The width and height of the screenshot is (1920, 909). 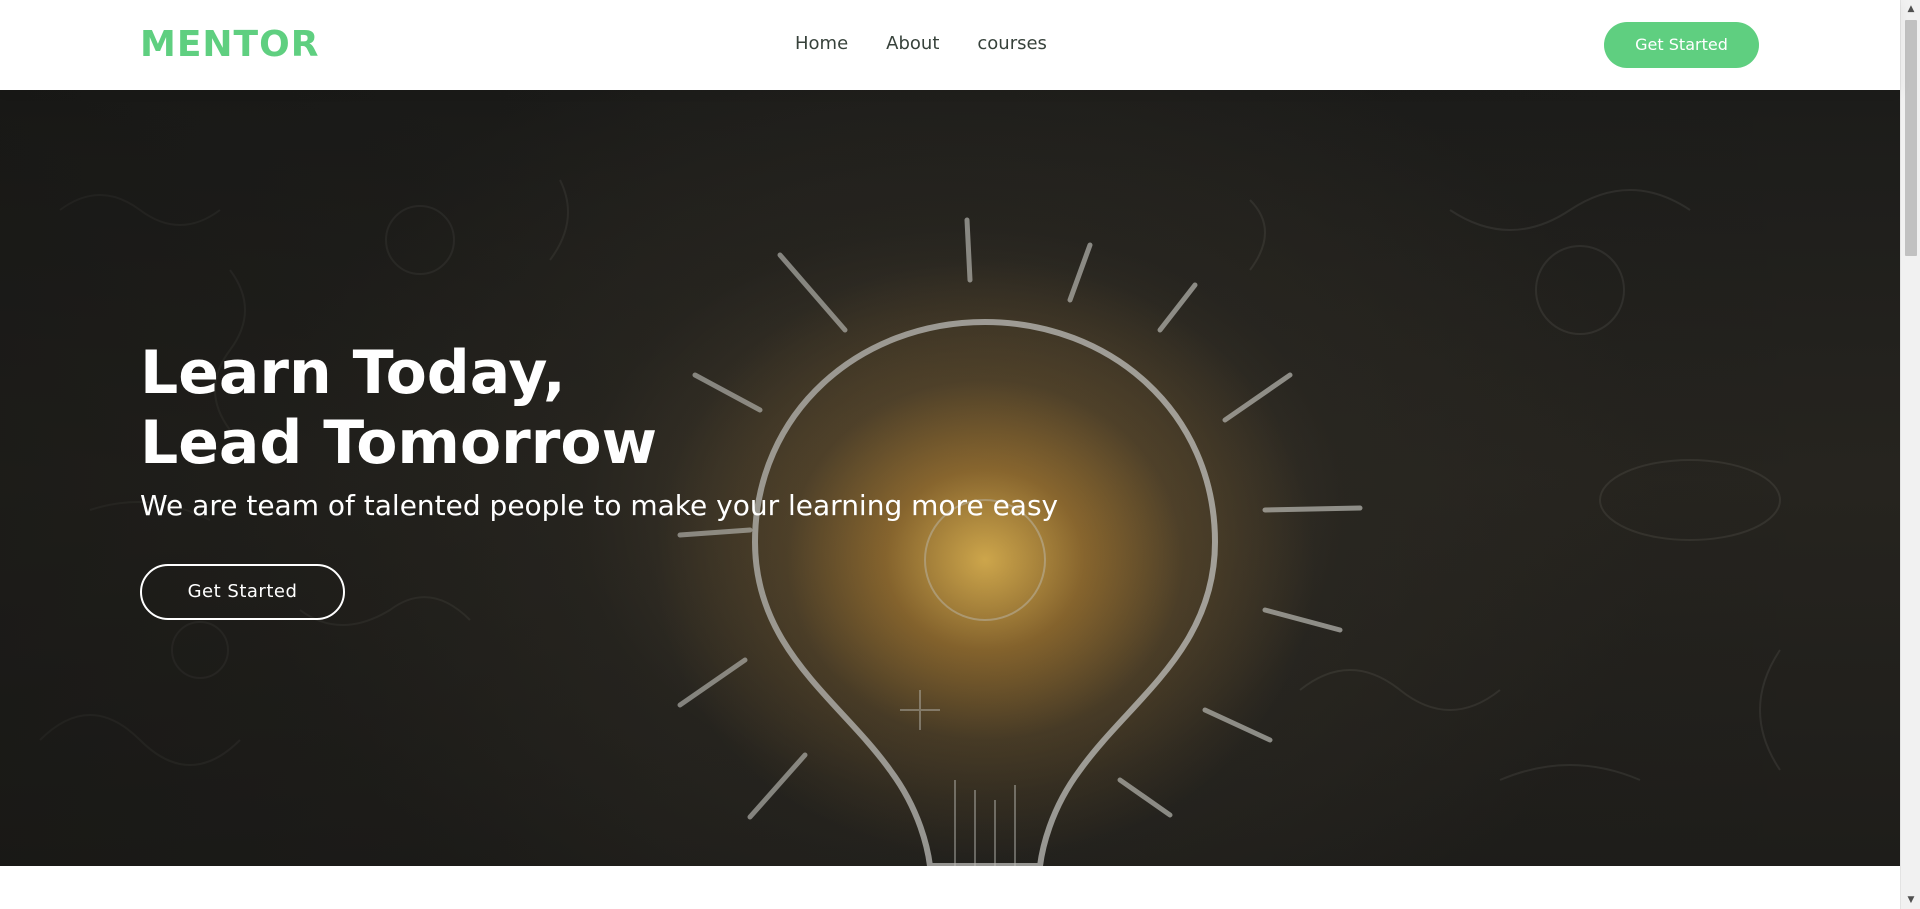 What do you see at coordinates (912, 44) in the screenshot?
I see `nav-link-about: About` at bounding box center [912, 44].